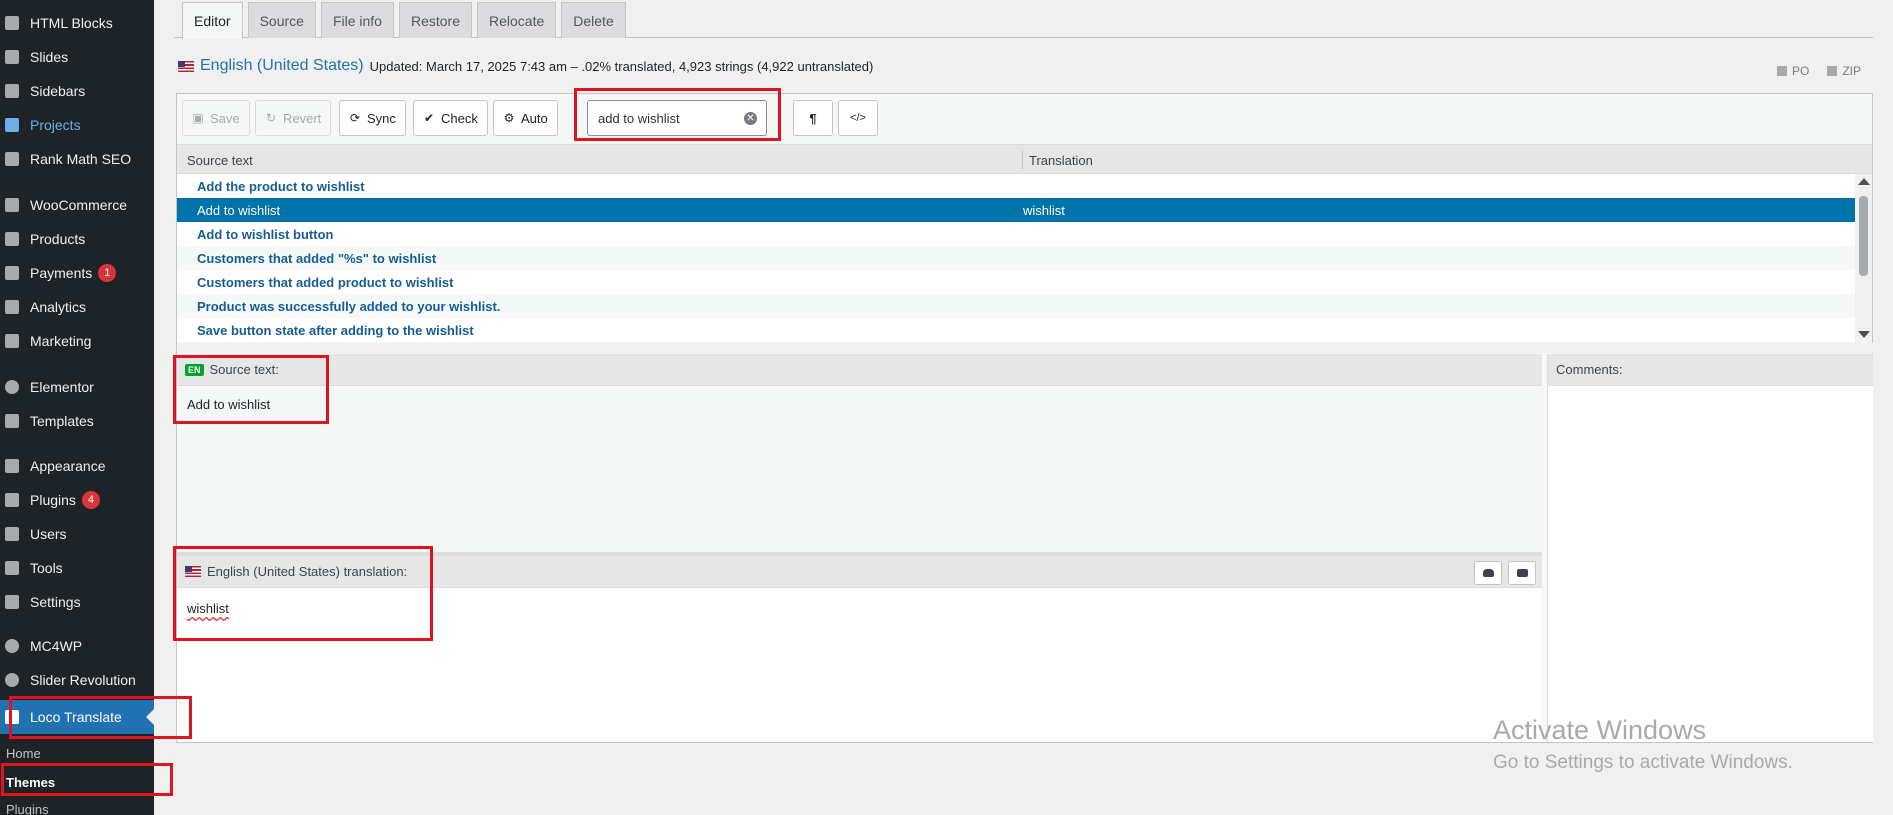 The width and height of the screenshot is (1893, 815). What do you see at coordinates (61, 273) in the screenshot?
I see `sidebar-item-label: Payments` at bounding box center [61, 273].